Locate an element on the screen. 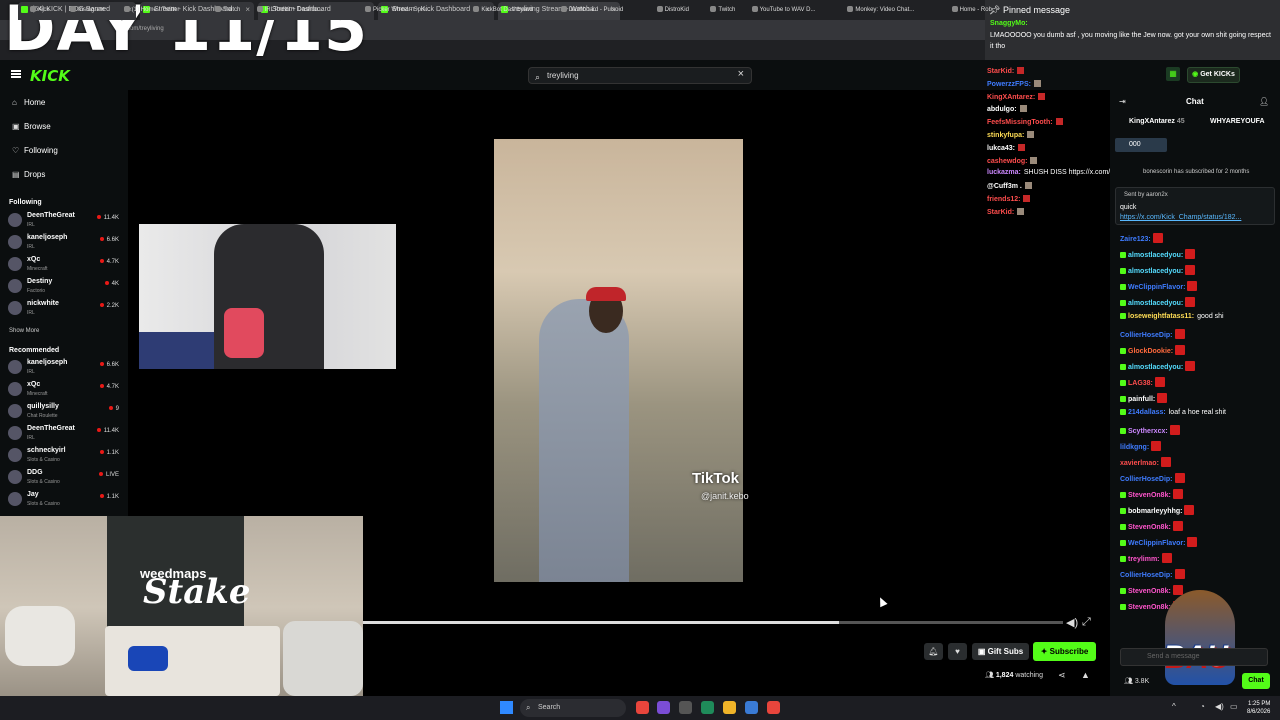 This screenshot has width=1280, height=720. chat-input-placeholder: Send a message is located at coordinates (1173, 656).